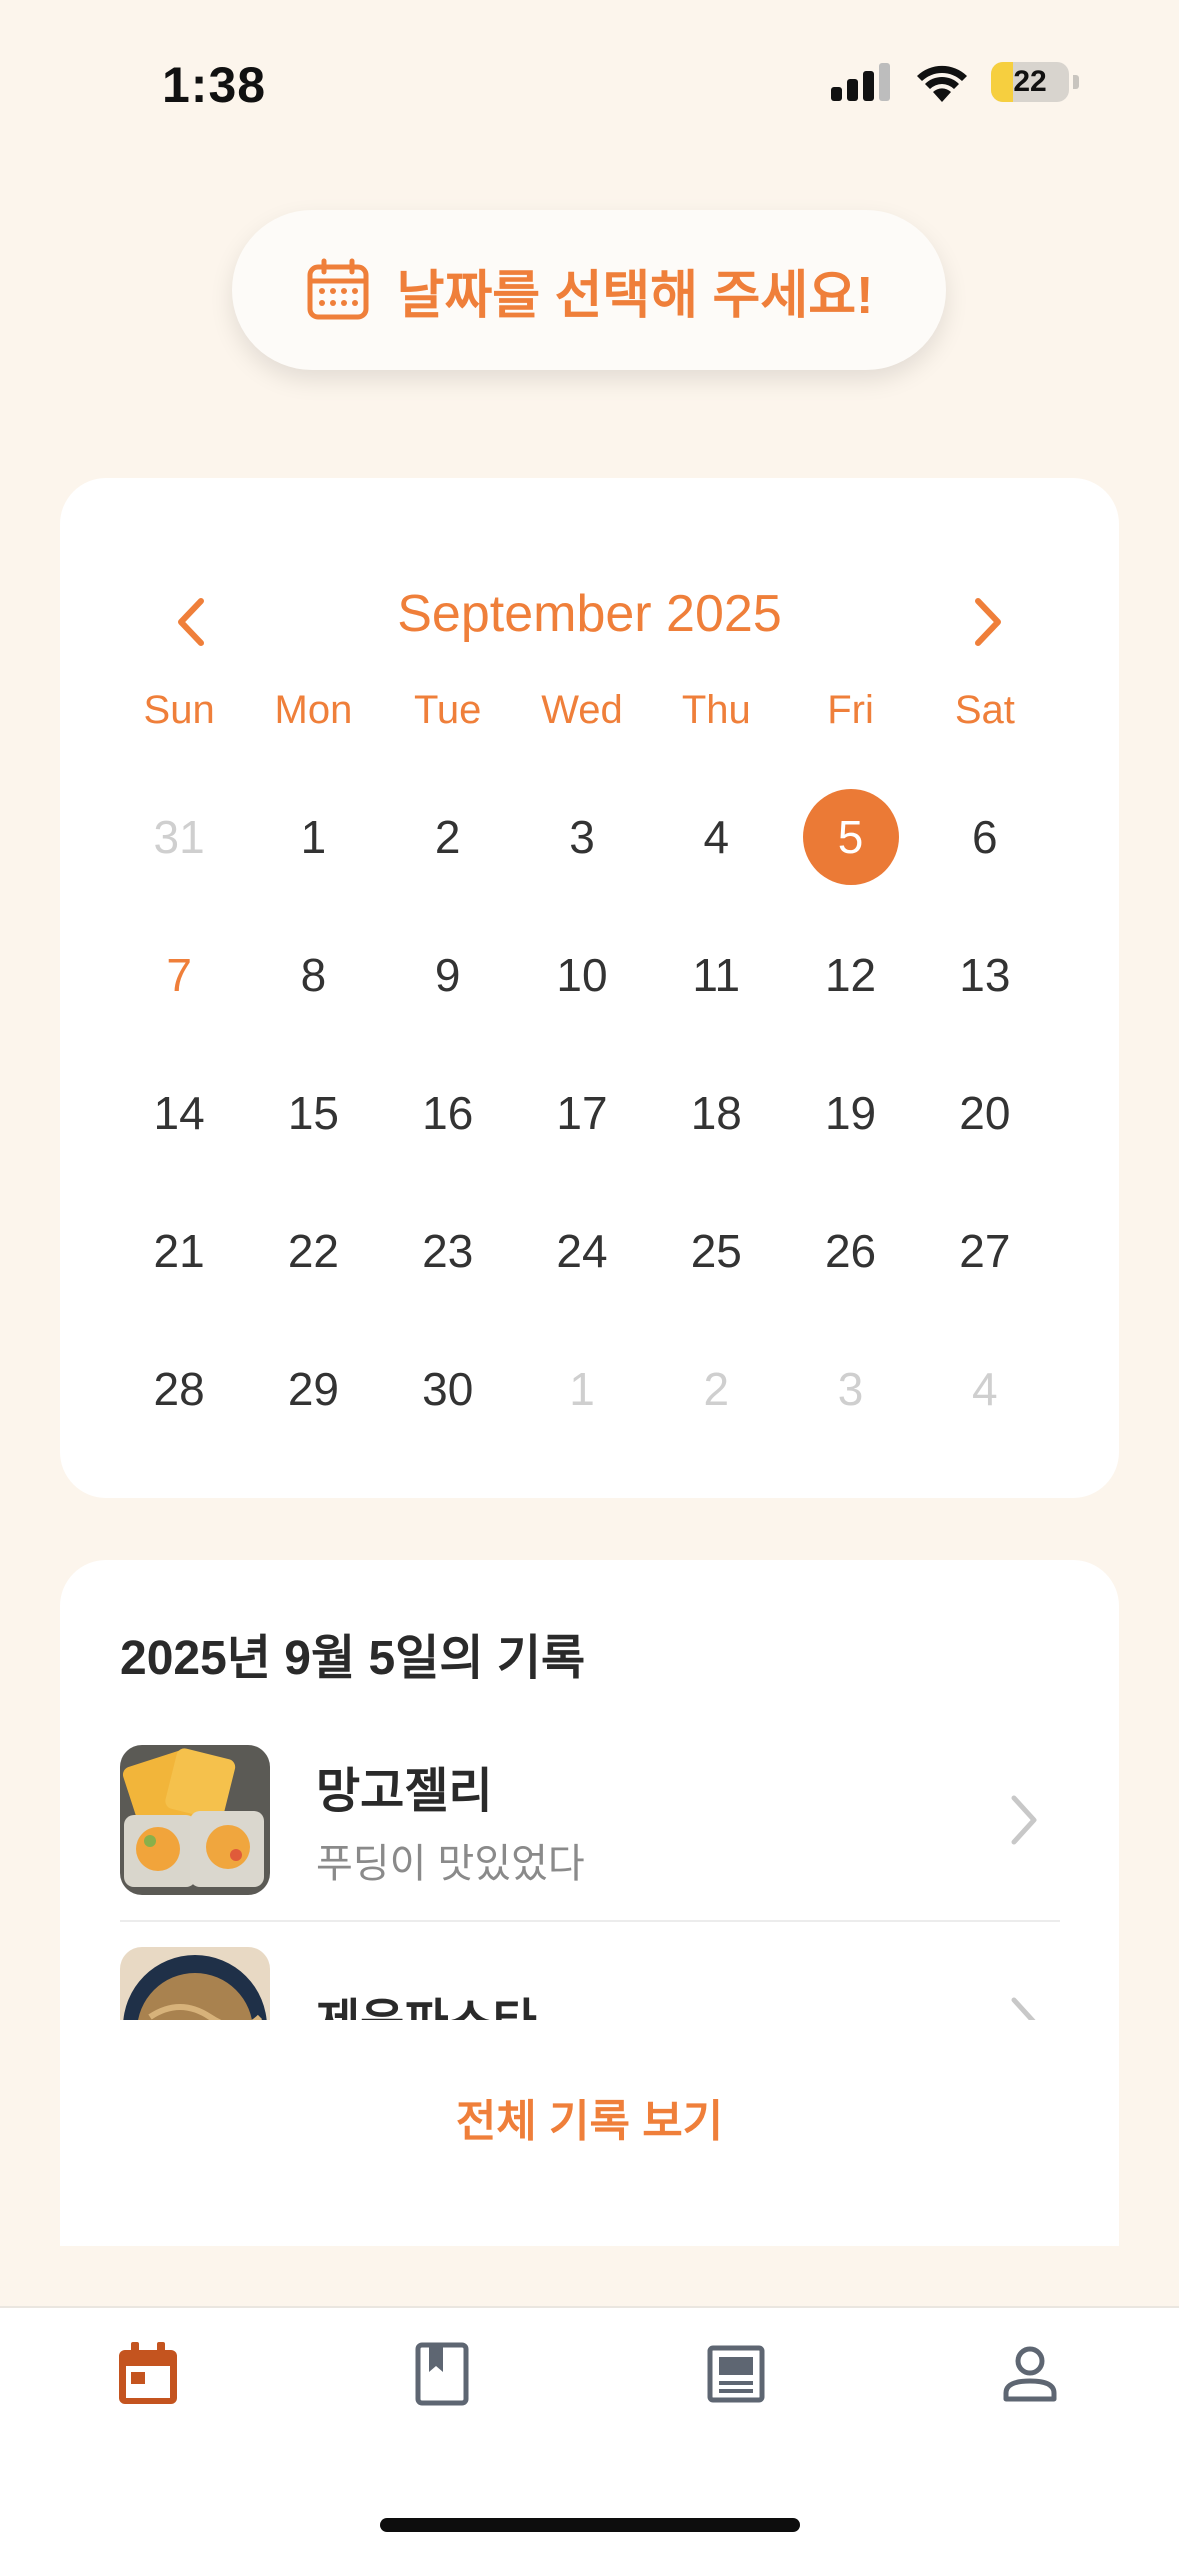 The width and height of the screenshot is (1179, 2558). I want to click on status-bar: 1:38 22, so click(589, 75).